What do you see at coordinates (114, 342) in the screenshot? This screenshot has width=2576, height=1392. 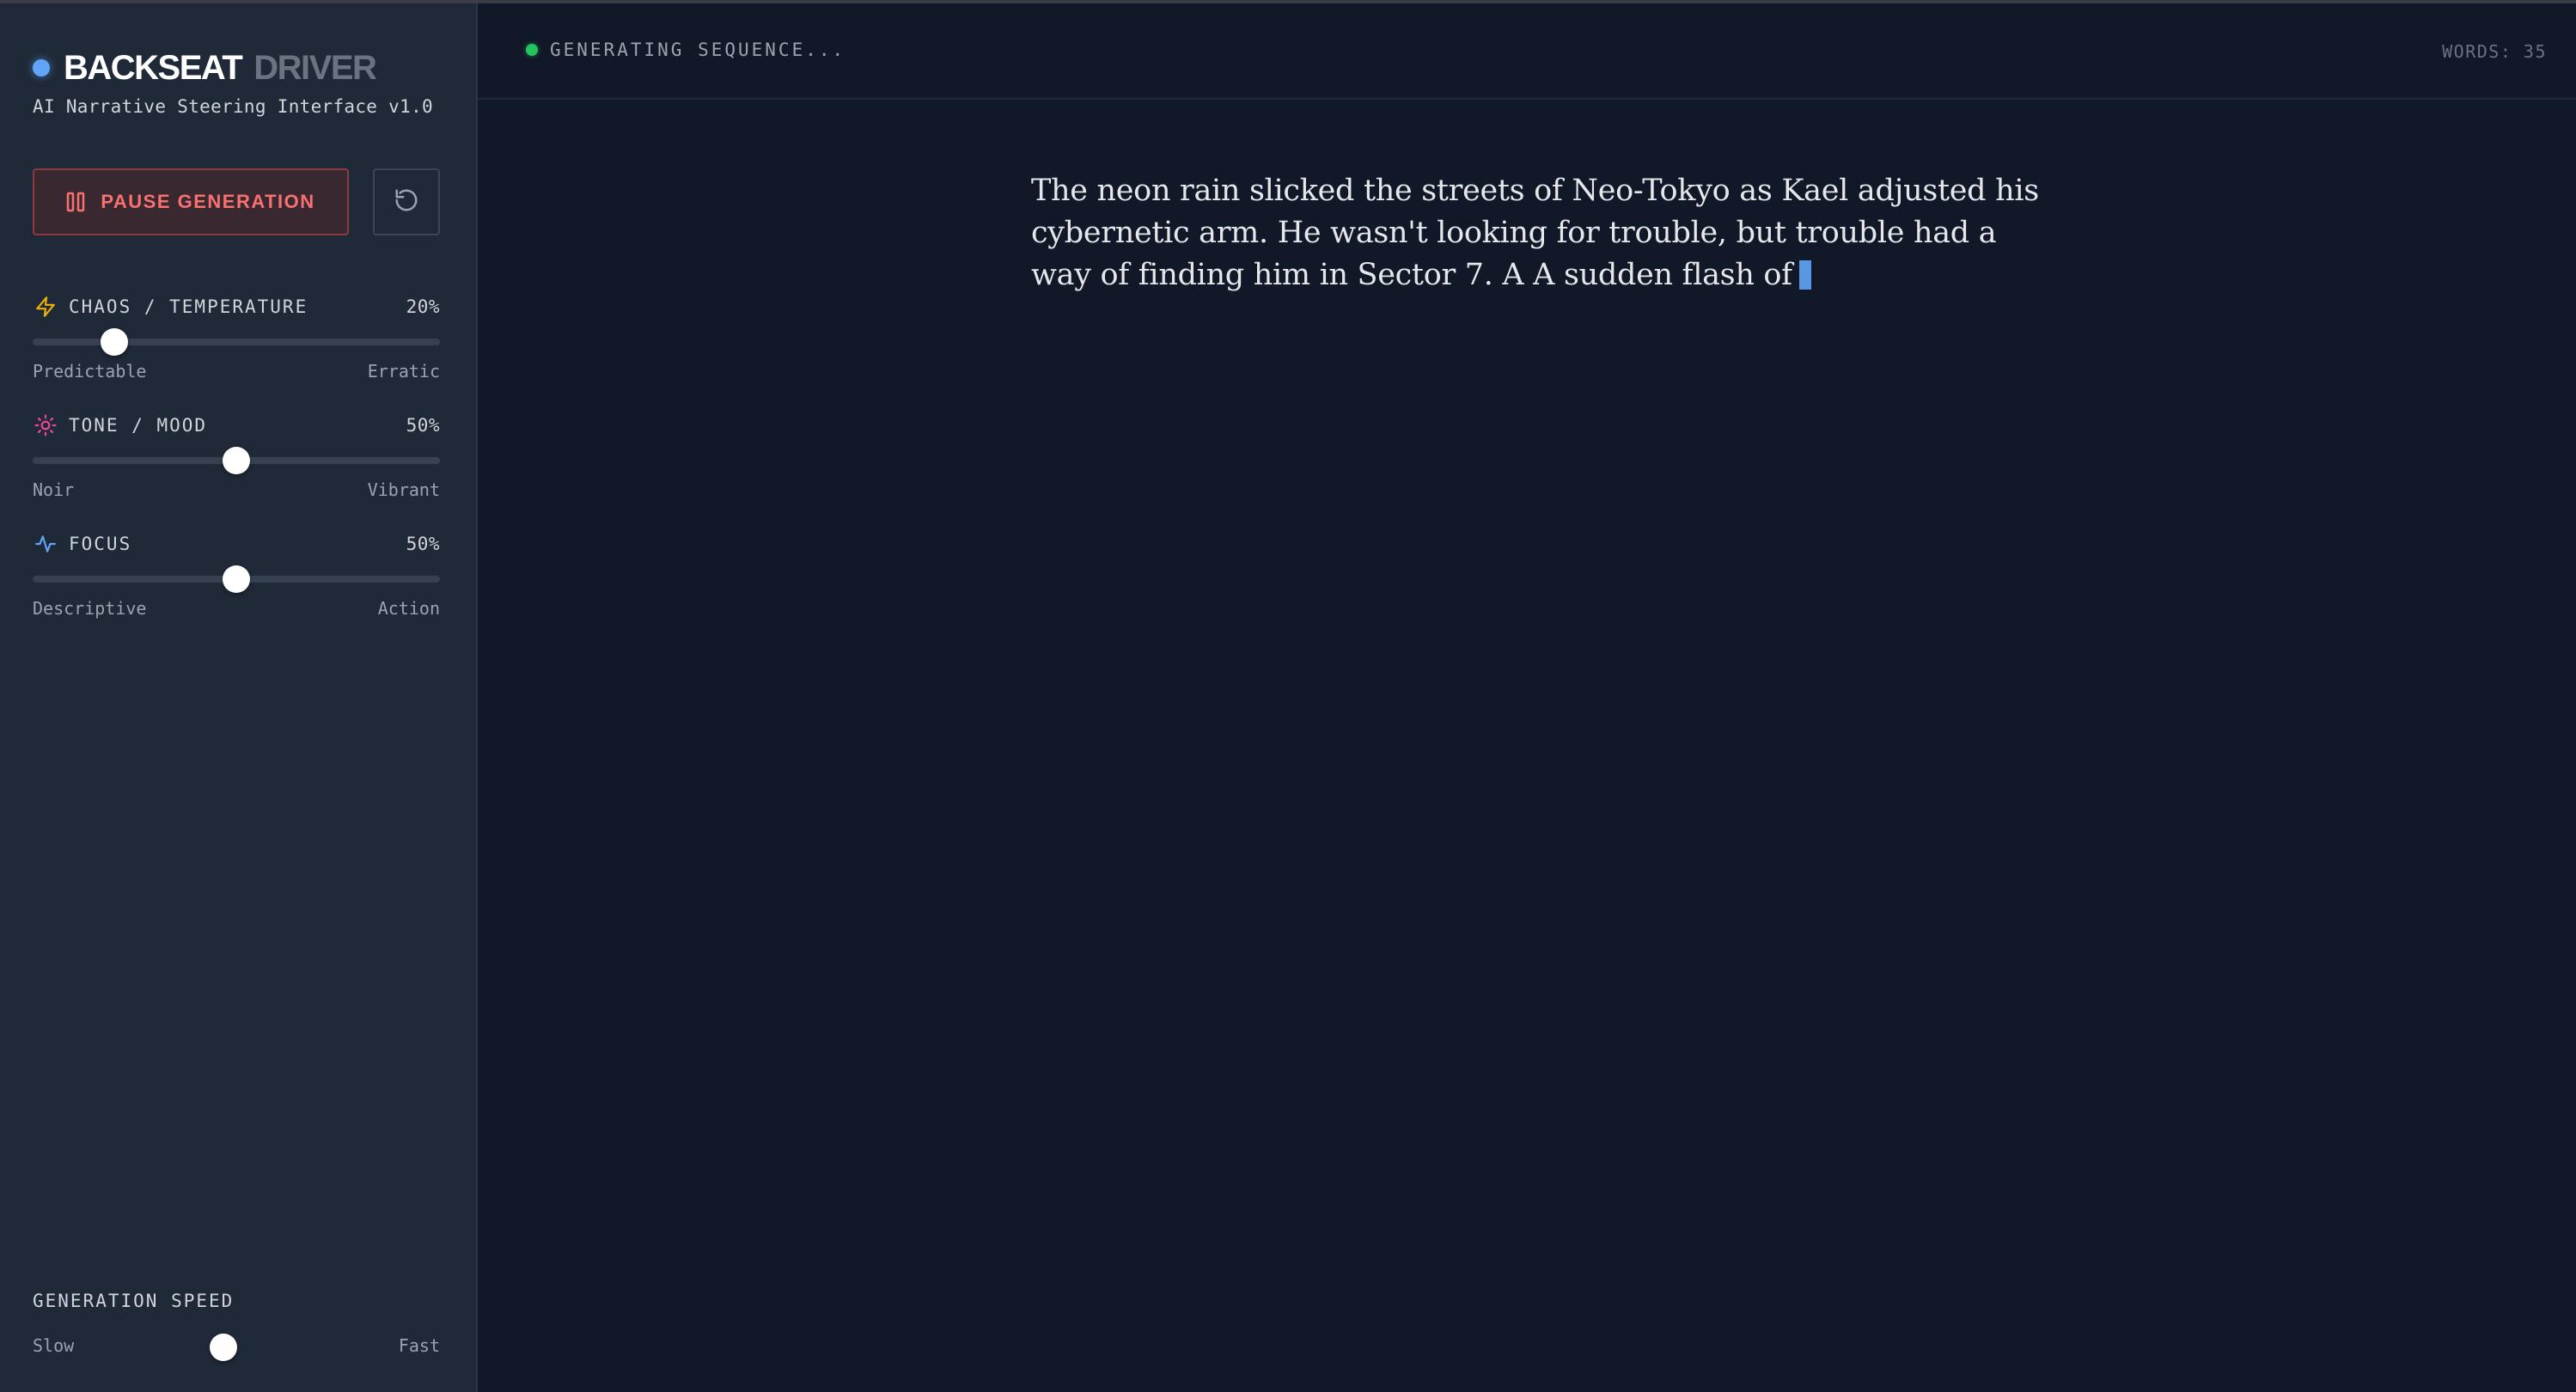 I see `chaos-slider-thumb` at bounding box center [114, 342].